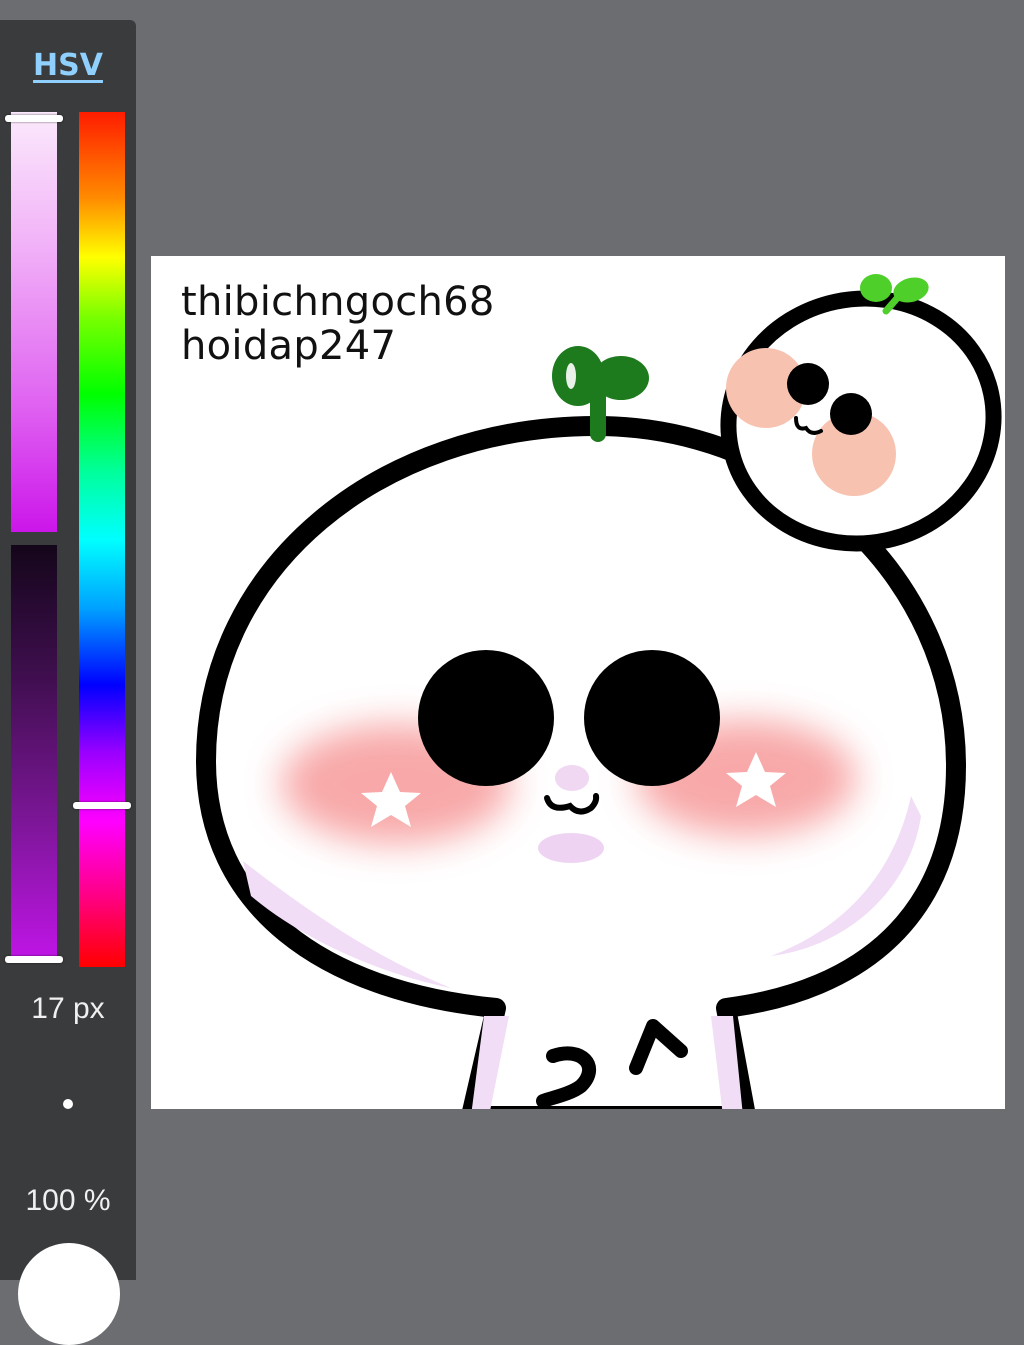 The image size is (1024, 1345). What do you see at coordinates (68, 1104) in the screenshot?
I see `brush-size-preview` at bounding box center [68, 1104].